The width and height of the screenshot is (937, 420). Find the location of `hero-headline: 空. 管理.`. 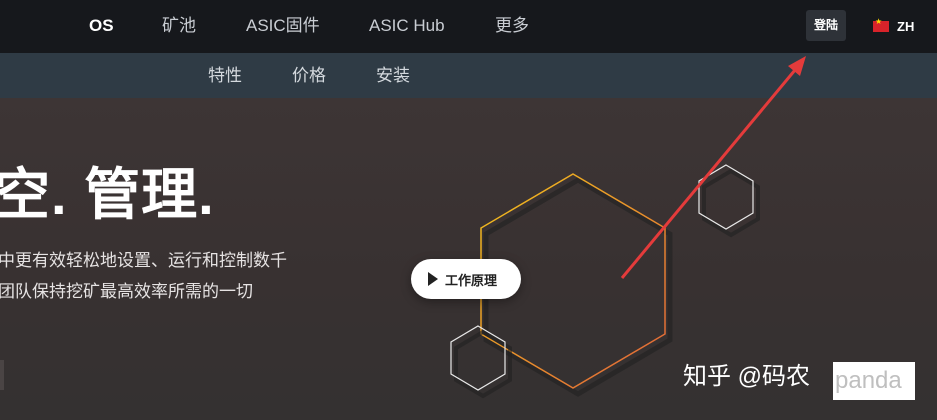

hero-headline: 空. 管理. is located at coordinates (107, 194).